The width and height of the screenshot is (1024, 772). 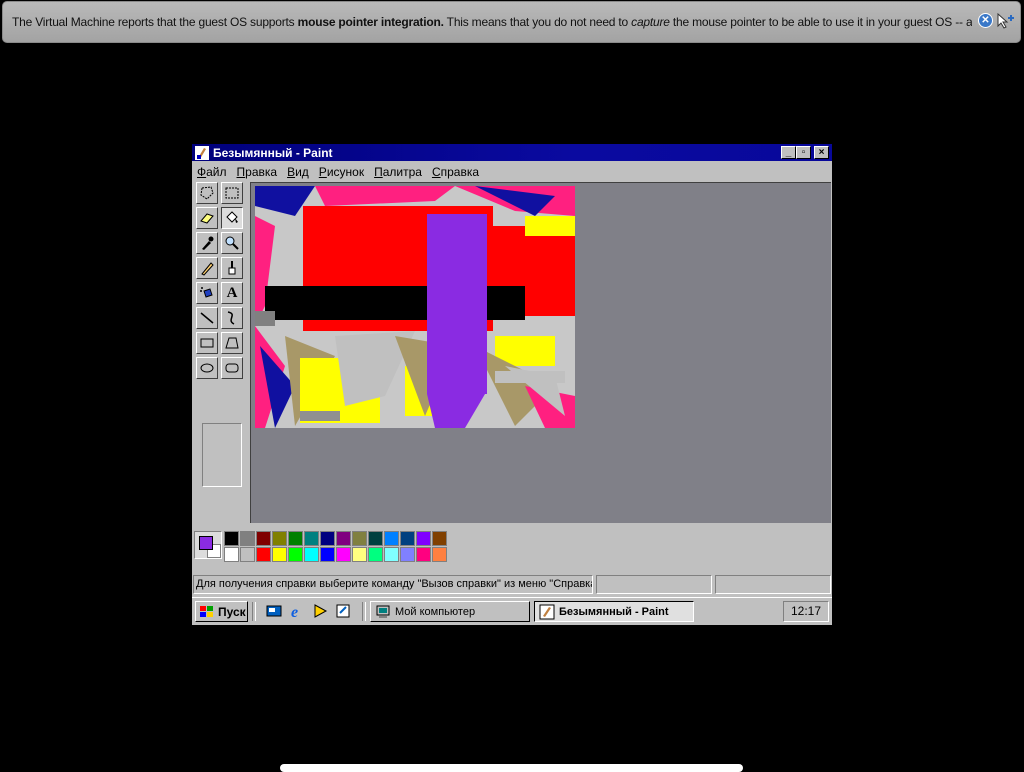 I want to click on text-tool-icon: A, so click(x=232, y=293).